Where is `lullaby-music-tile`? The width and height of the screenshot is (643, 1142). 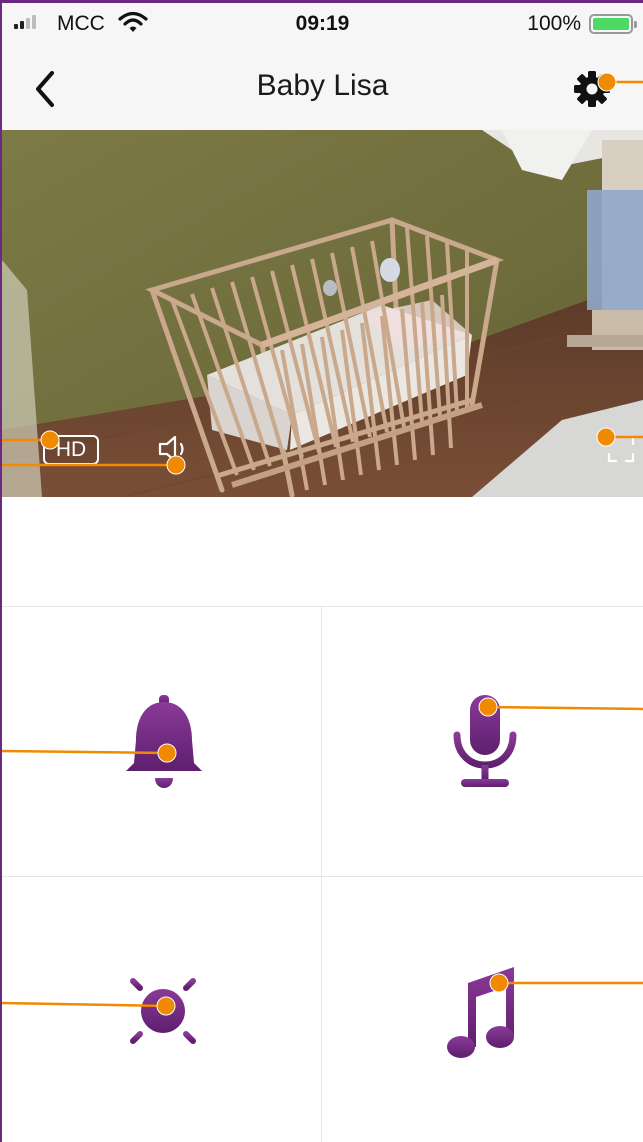
lullaby-music-tile is located at coordinates (482, 1009).